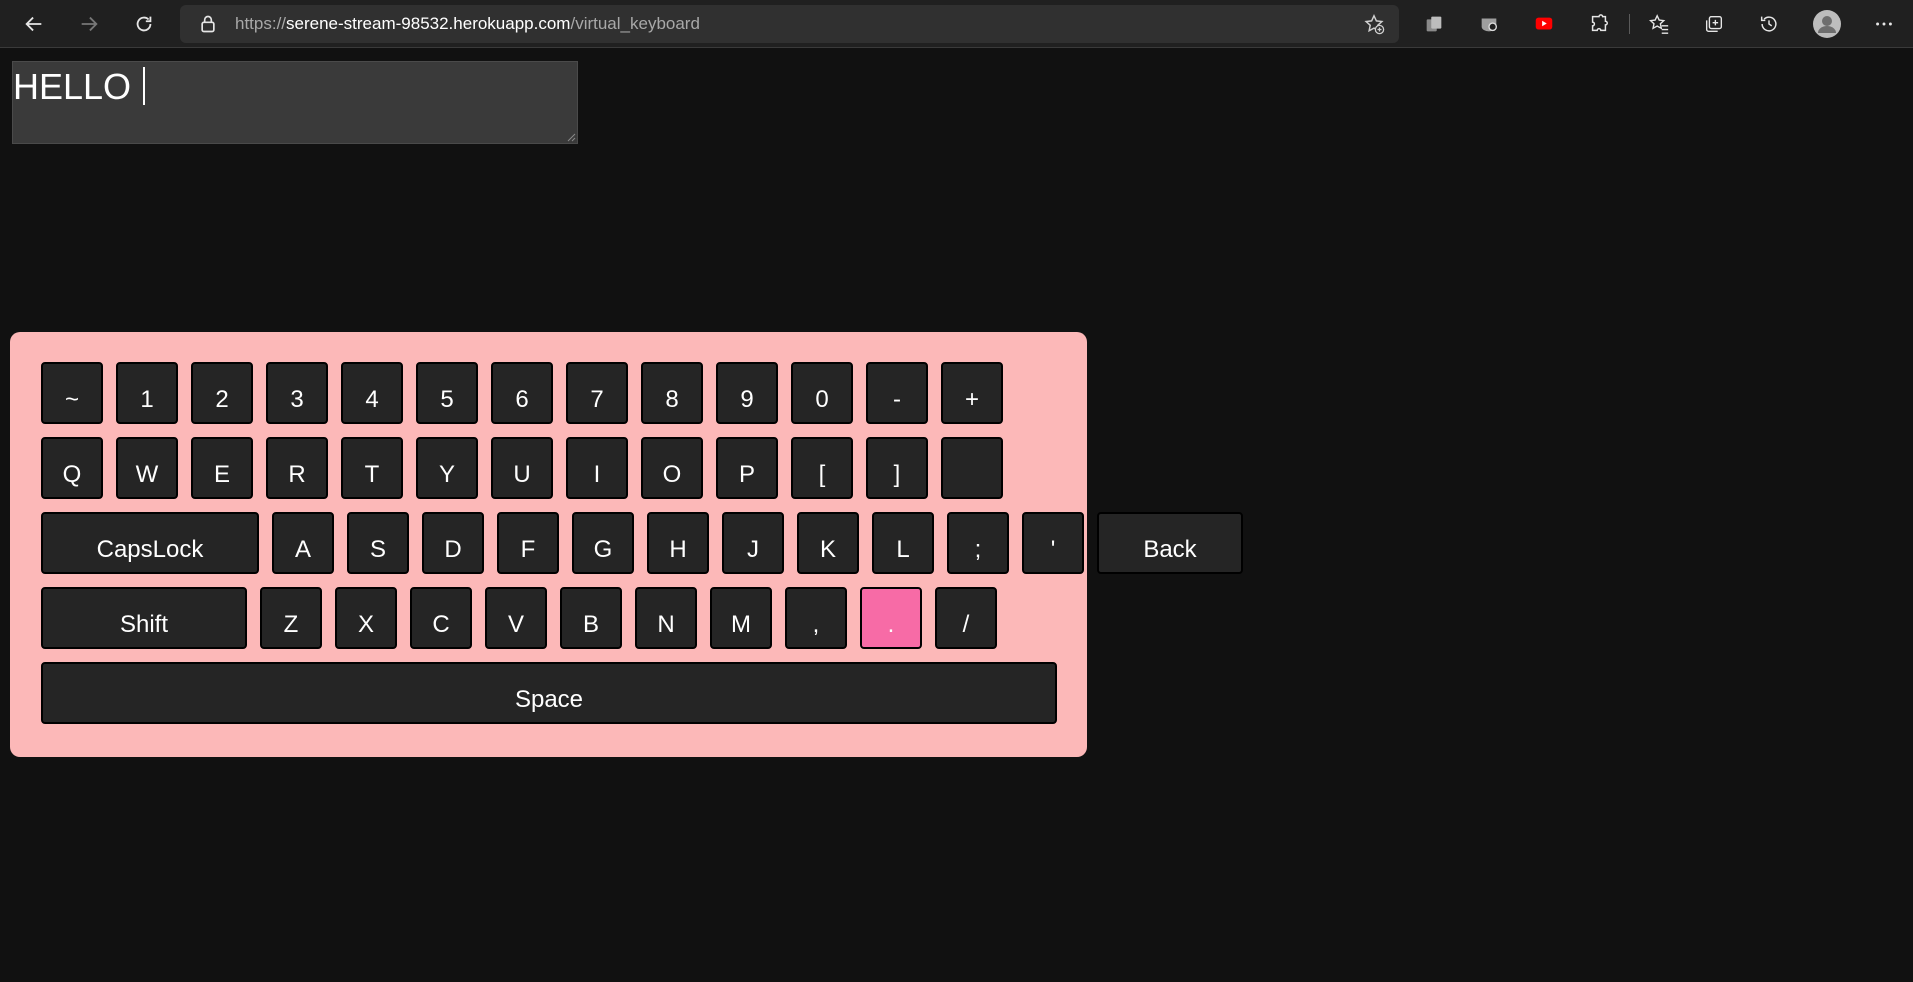 The width and height of the screenshot is (1913, 982). I want to click on key-3: 3, so click(297, 393).